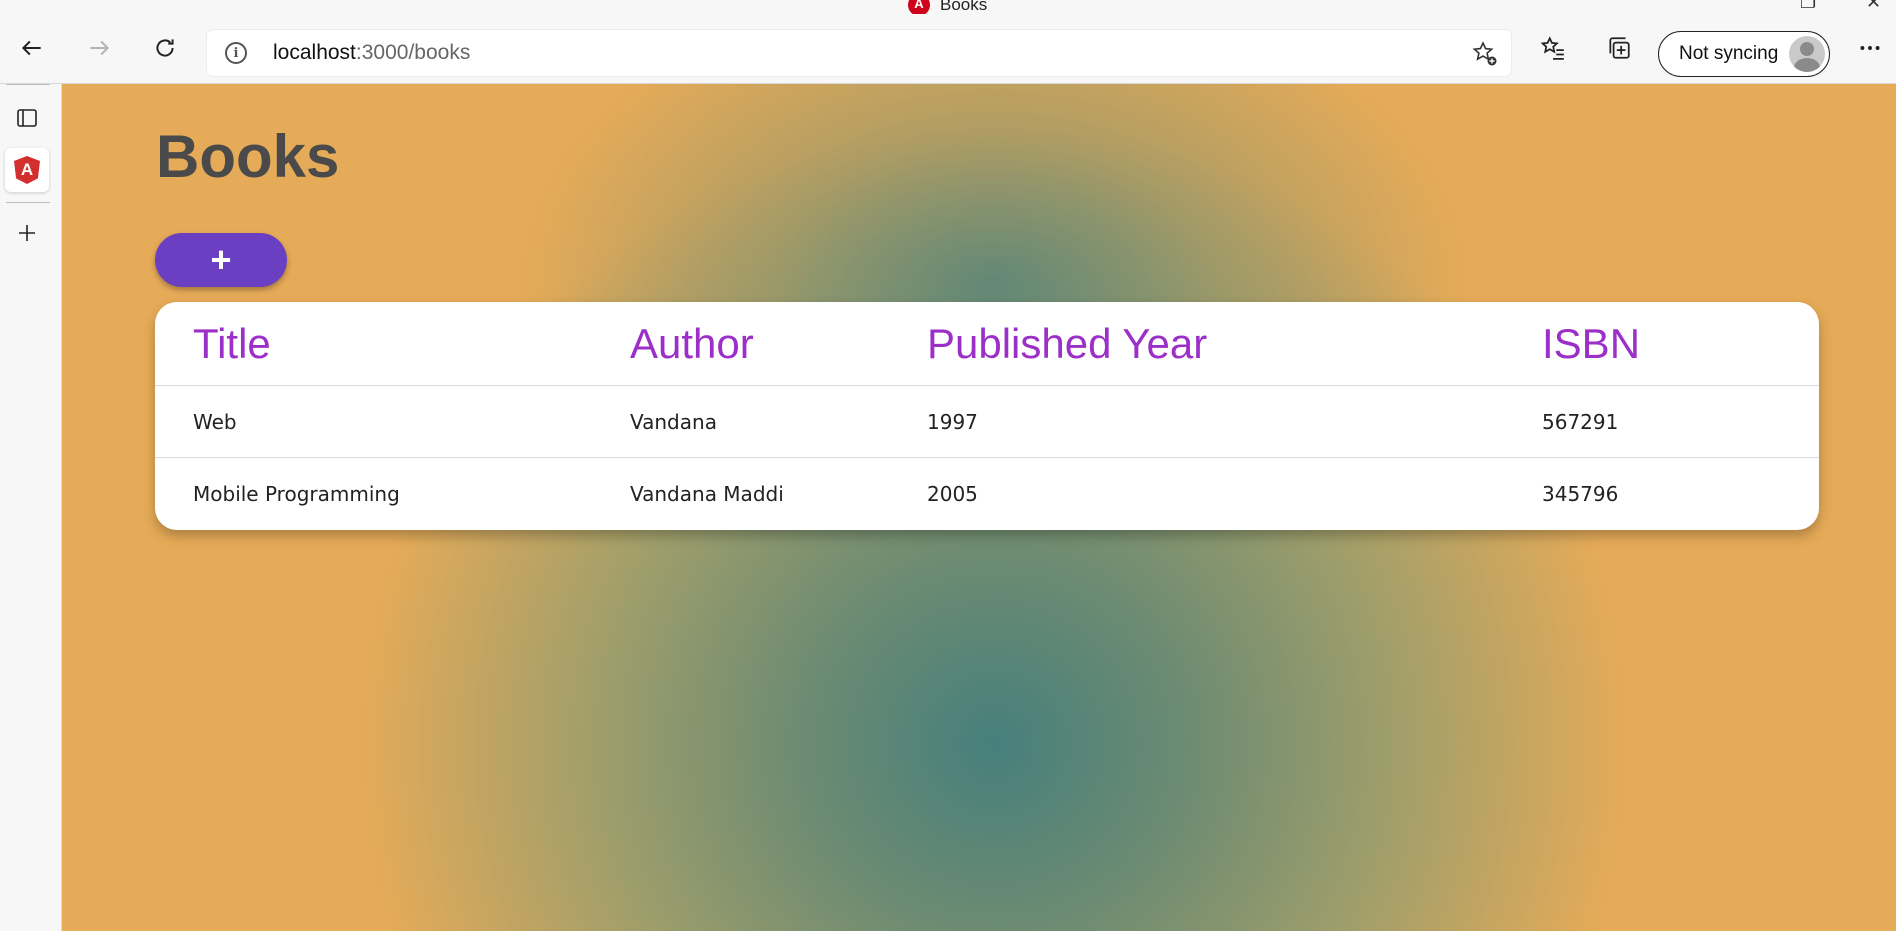  What do you see at coordinates (31, 507) in the screenshot?
I see `vertical-tabs-strip: A` at bounding box center [31, 507].